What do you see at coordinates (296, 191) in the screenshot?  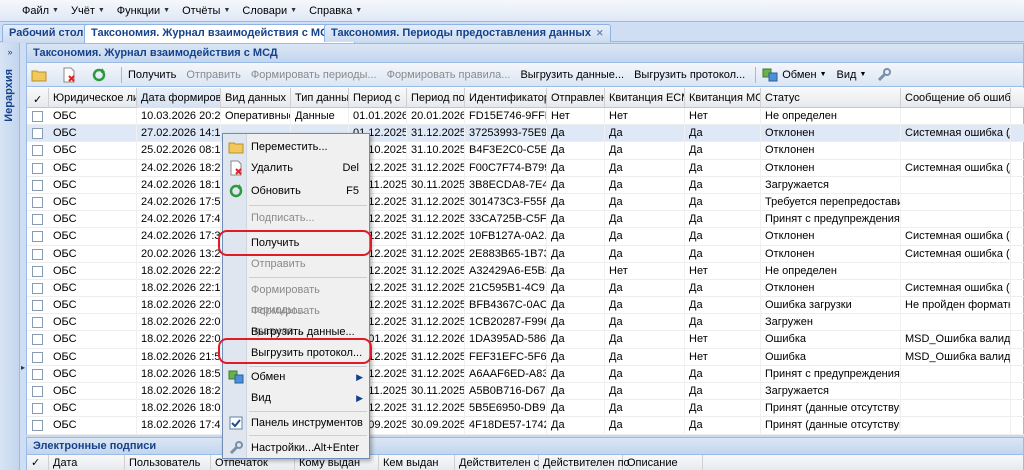 I see `ctx-refresh: Обновить F5` at bounding box center [296, 191].